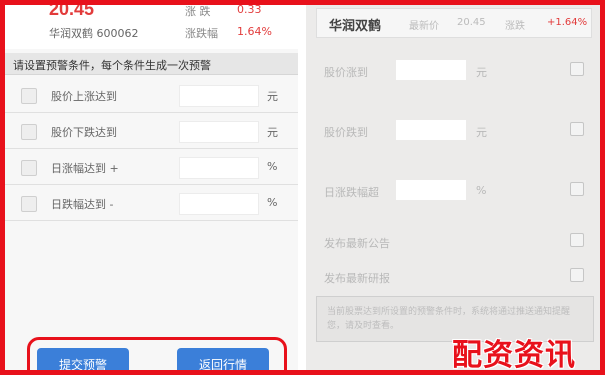  What do you see at coordinates (151, 27) in the screenshot?
I see `stock-quote-bar: 20.45 涨 跌 0.33 华润双鹤 600062 涨跌幅 1.64%` at bounding box center [151, 27].